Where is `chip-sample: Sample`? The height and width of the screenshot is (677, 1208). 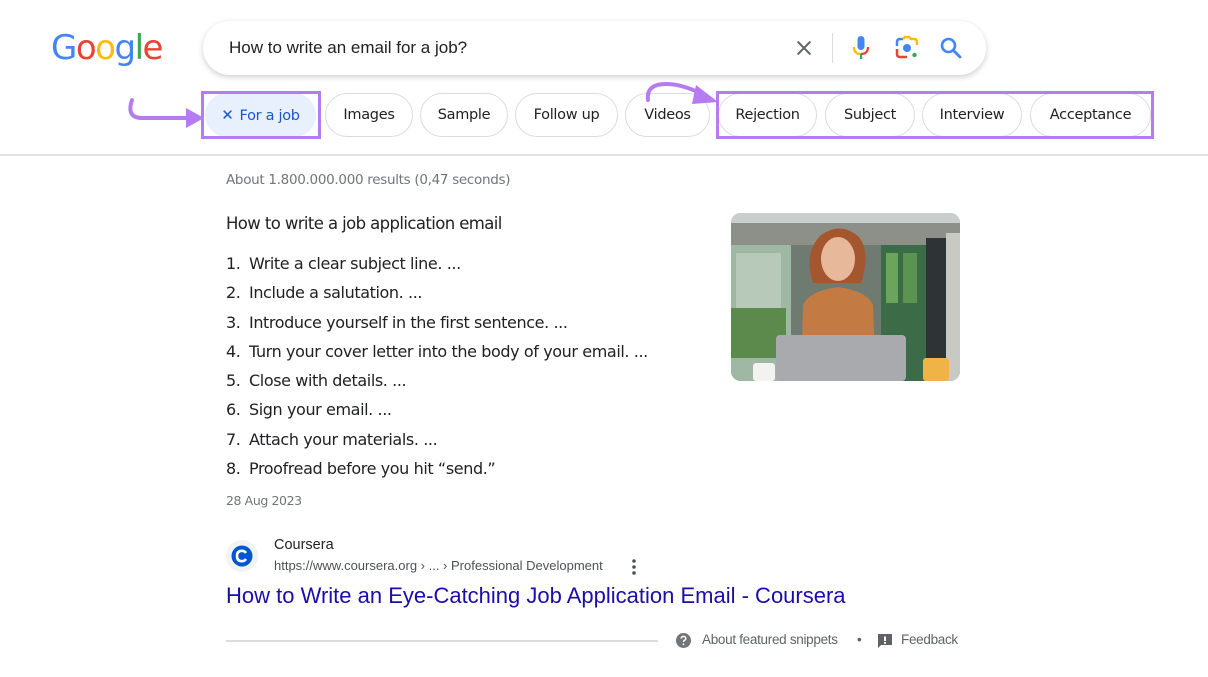
chip-sample: Sample is located at coordinates (464, 115).